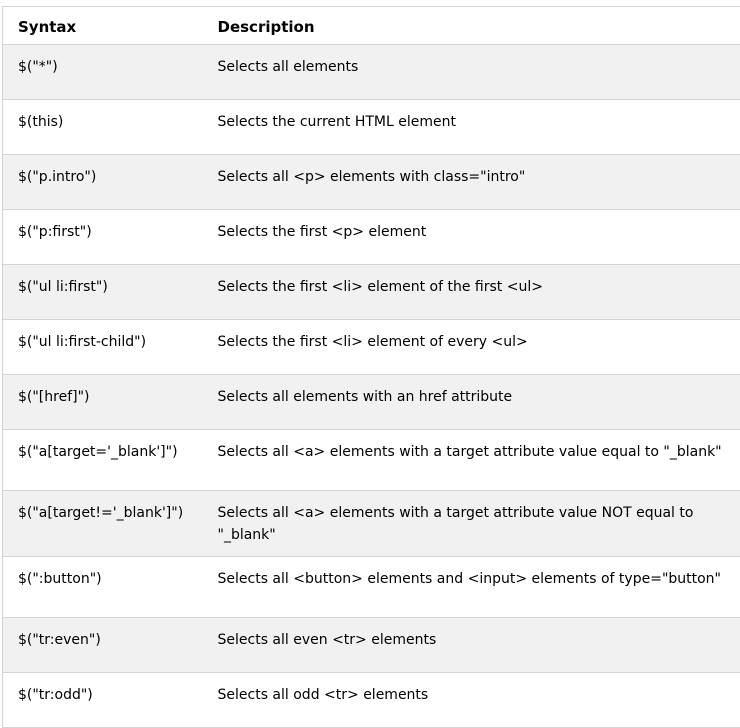 Image resolution: width=740 pixels, height=728 pixels. What do you see at coordinates (471, 127) in the screenshot?
I see `description-cell: Selects the current HTML element` at bounding box center [471, 127].